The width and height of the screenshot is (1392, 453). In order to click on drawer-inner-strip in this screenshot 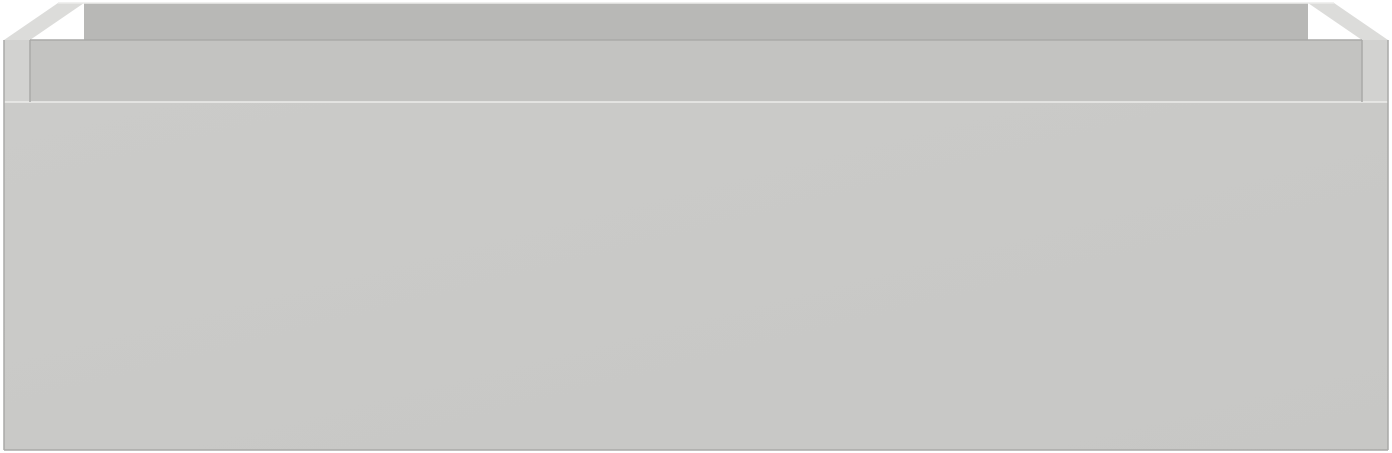, I will do `click(696, 71)`.